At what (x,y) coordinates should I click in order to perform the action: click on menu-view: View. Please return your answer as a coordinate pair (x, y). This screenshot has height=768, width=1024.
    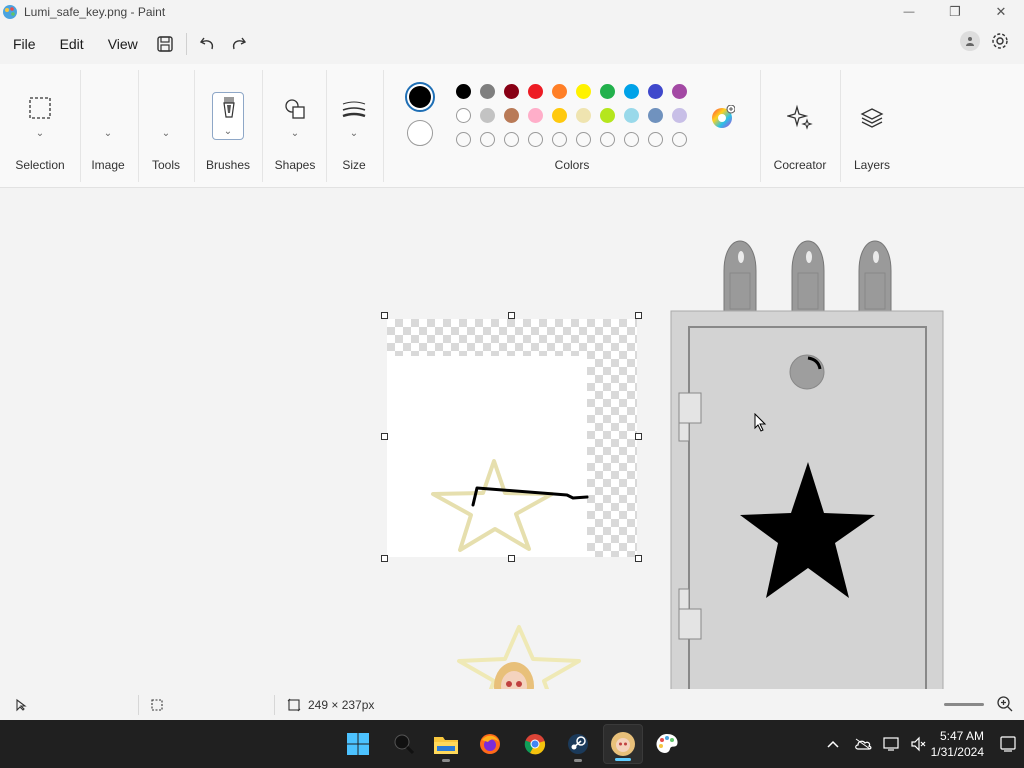
    Looking at the image, I should click on (123, 44).